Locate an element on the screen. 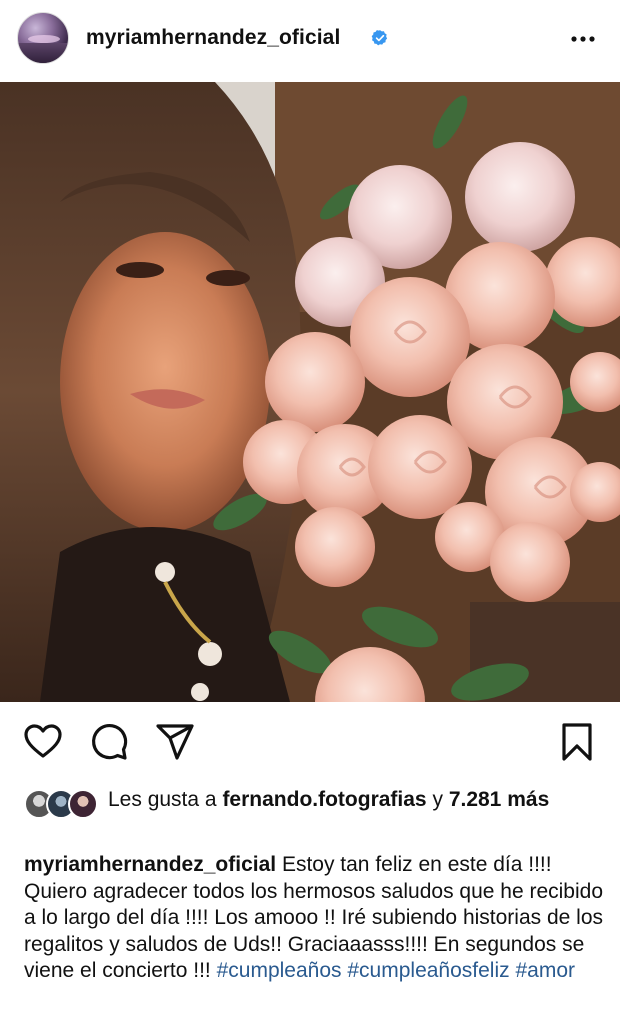  share-button is located at coordinates (175, 742).